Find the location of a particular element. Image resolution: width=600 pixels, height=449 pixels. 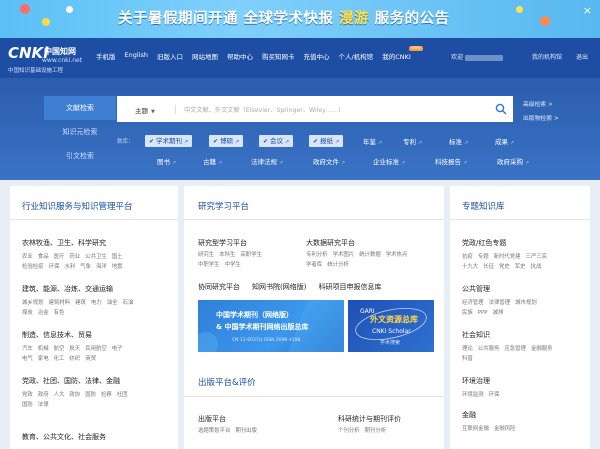

db-checkbox-newspaper: ✔ 报纸 ↗ is located at coordinates (326, 141).